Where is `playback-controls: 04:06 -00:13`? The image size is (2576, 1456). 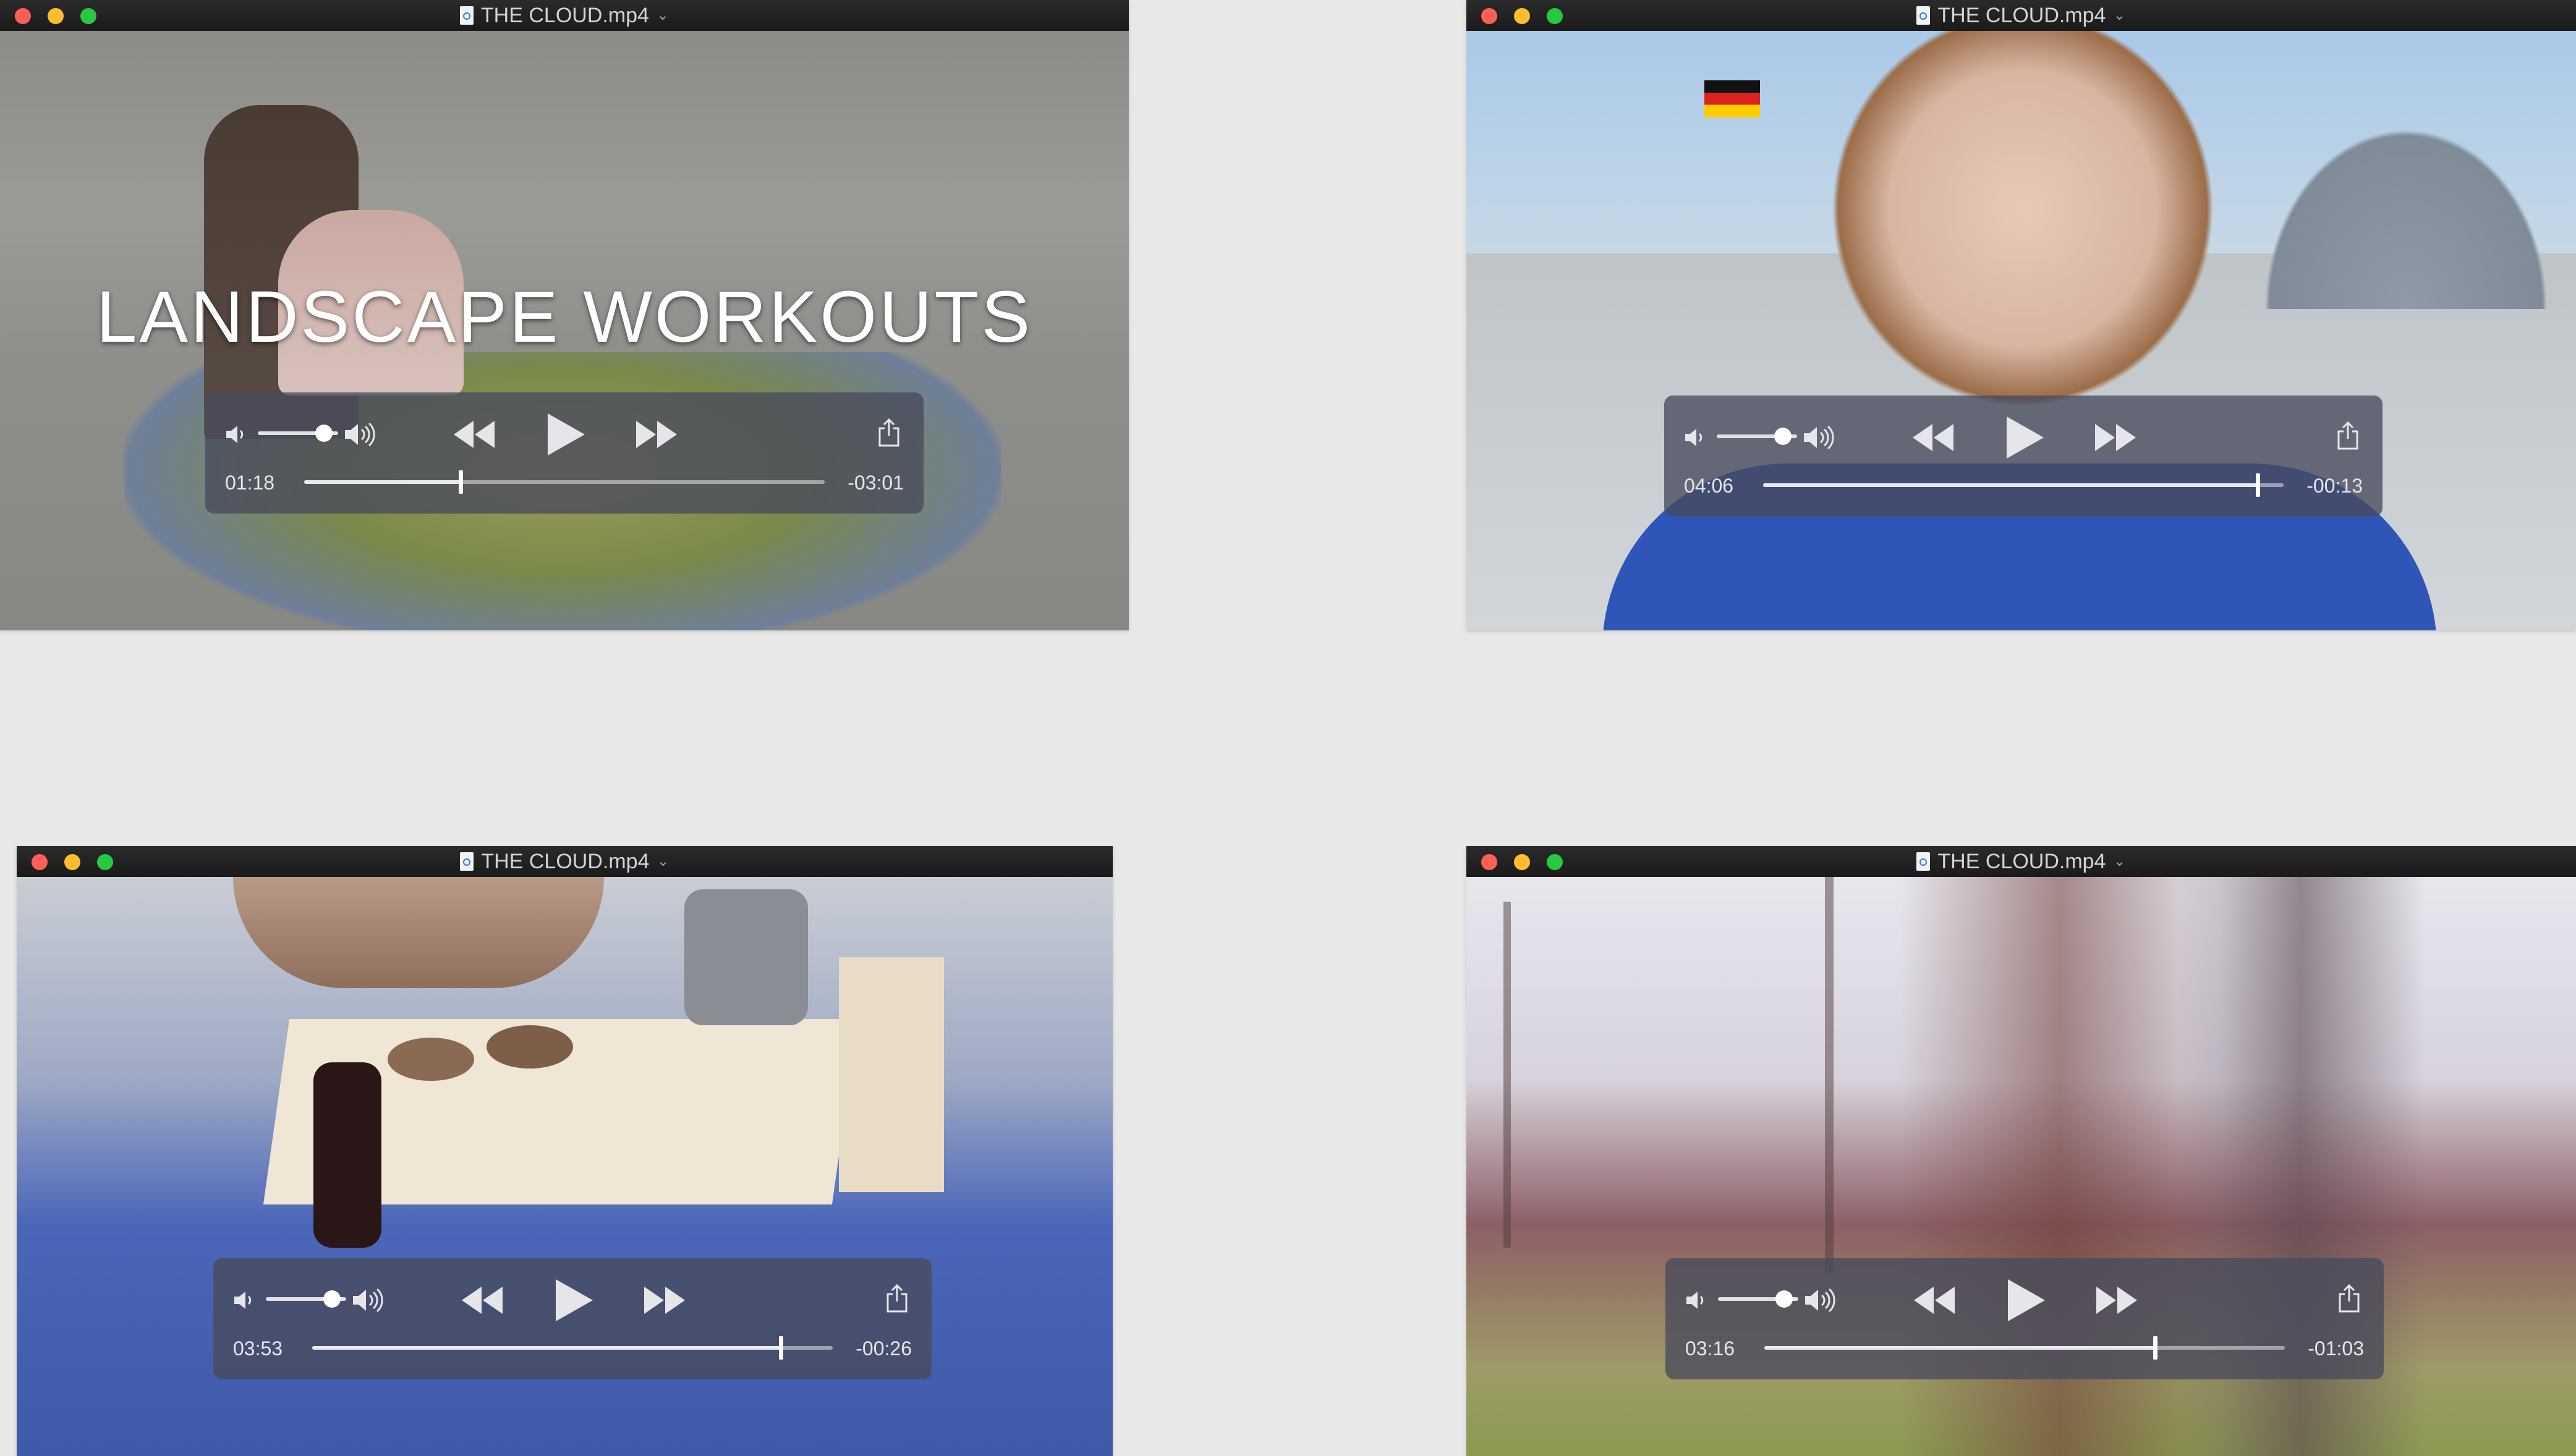
playback-controls: 04:06 -00:13 is located at coordinates (2023, 456).